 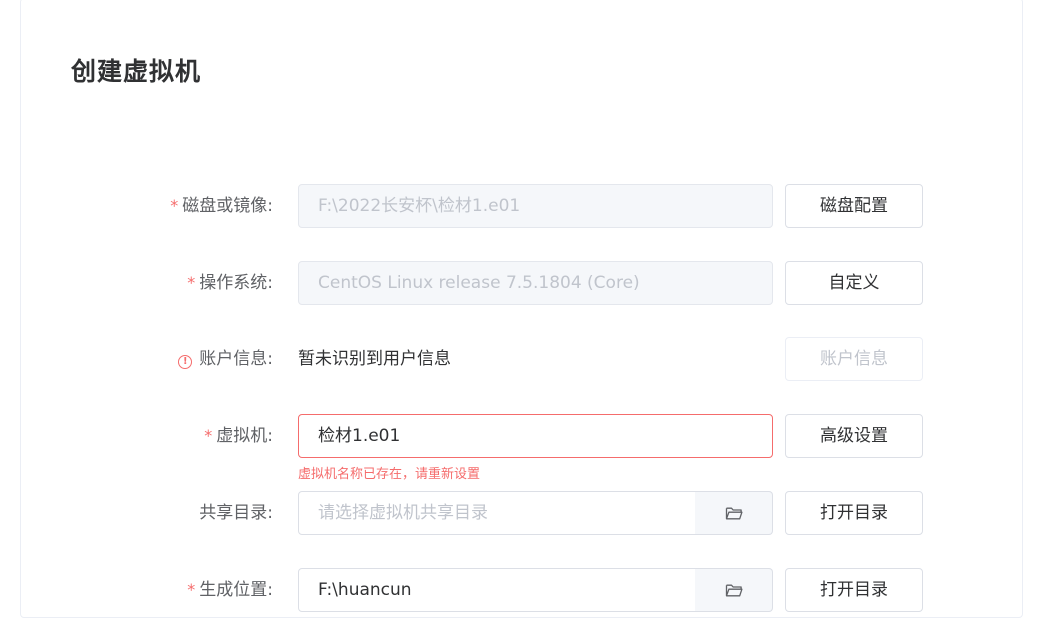 I want to click on vm-name-error-message: 虚拟机名称已存在，请重新设置, so click(x=389, y=474).